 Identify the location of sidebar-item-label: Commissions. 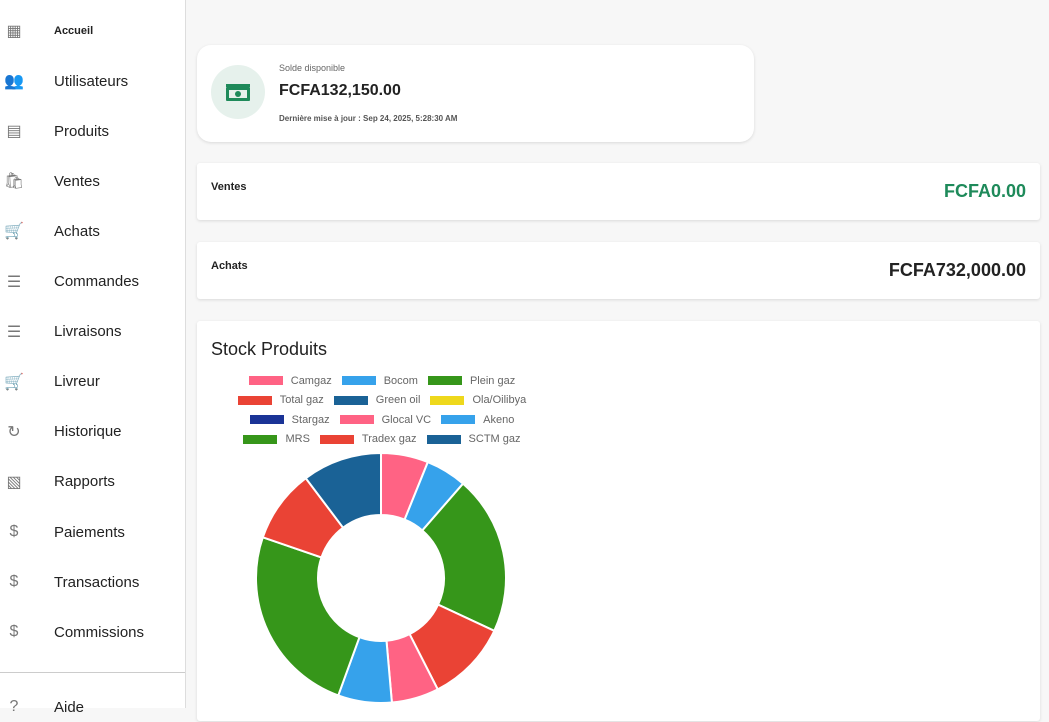
(99, 632).